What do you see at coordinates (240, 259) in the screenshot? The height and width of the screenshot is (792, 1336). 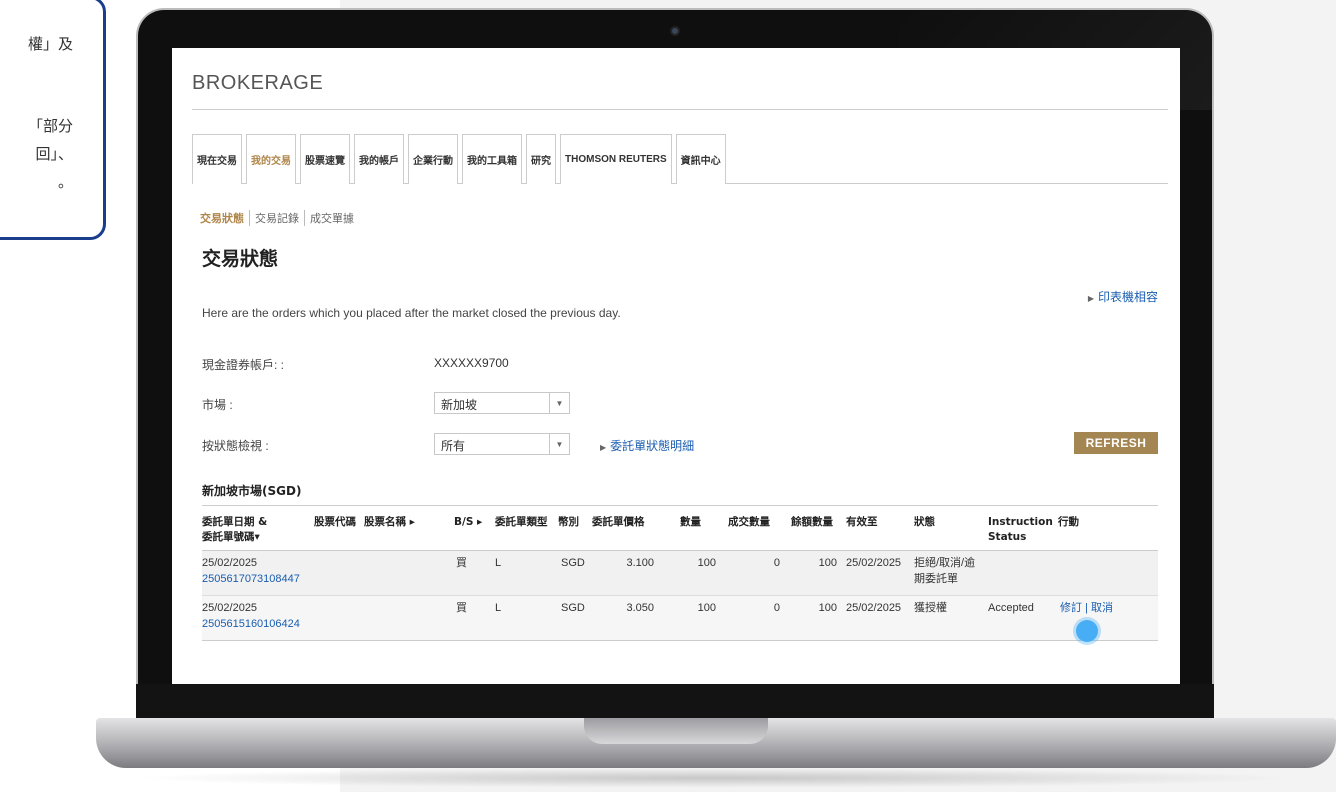 I see `page-title: 交易狀態` at bounding box center [240, 259].